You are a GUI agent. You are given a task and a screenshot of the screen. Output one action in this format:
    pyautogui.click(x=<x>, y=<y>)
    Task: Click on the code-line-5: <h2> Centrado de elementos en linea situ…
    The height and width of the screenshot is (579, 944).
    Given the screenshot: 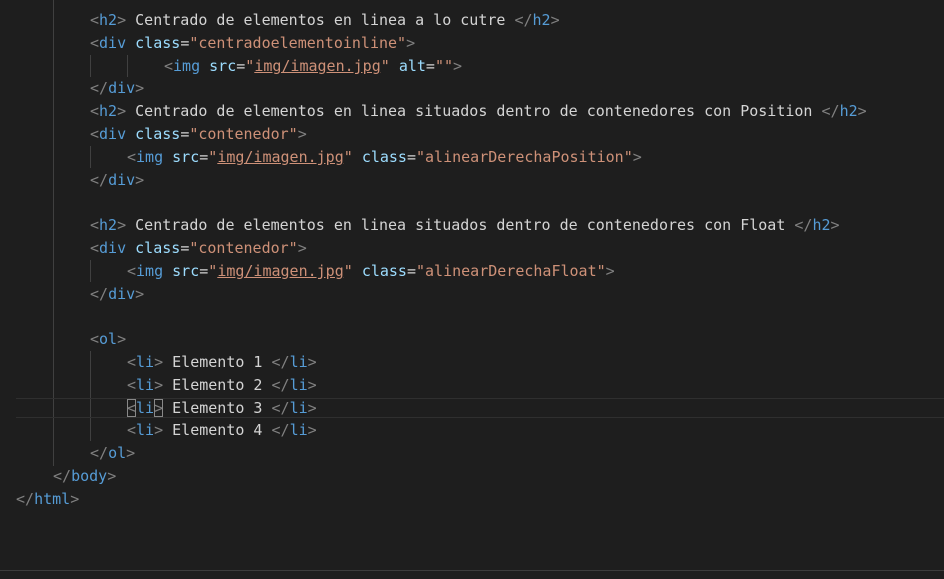 What is the action you would take?
    pyautogui.click(x=478, y=111)
    